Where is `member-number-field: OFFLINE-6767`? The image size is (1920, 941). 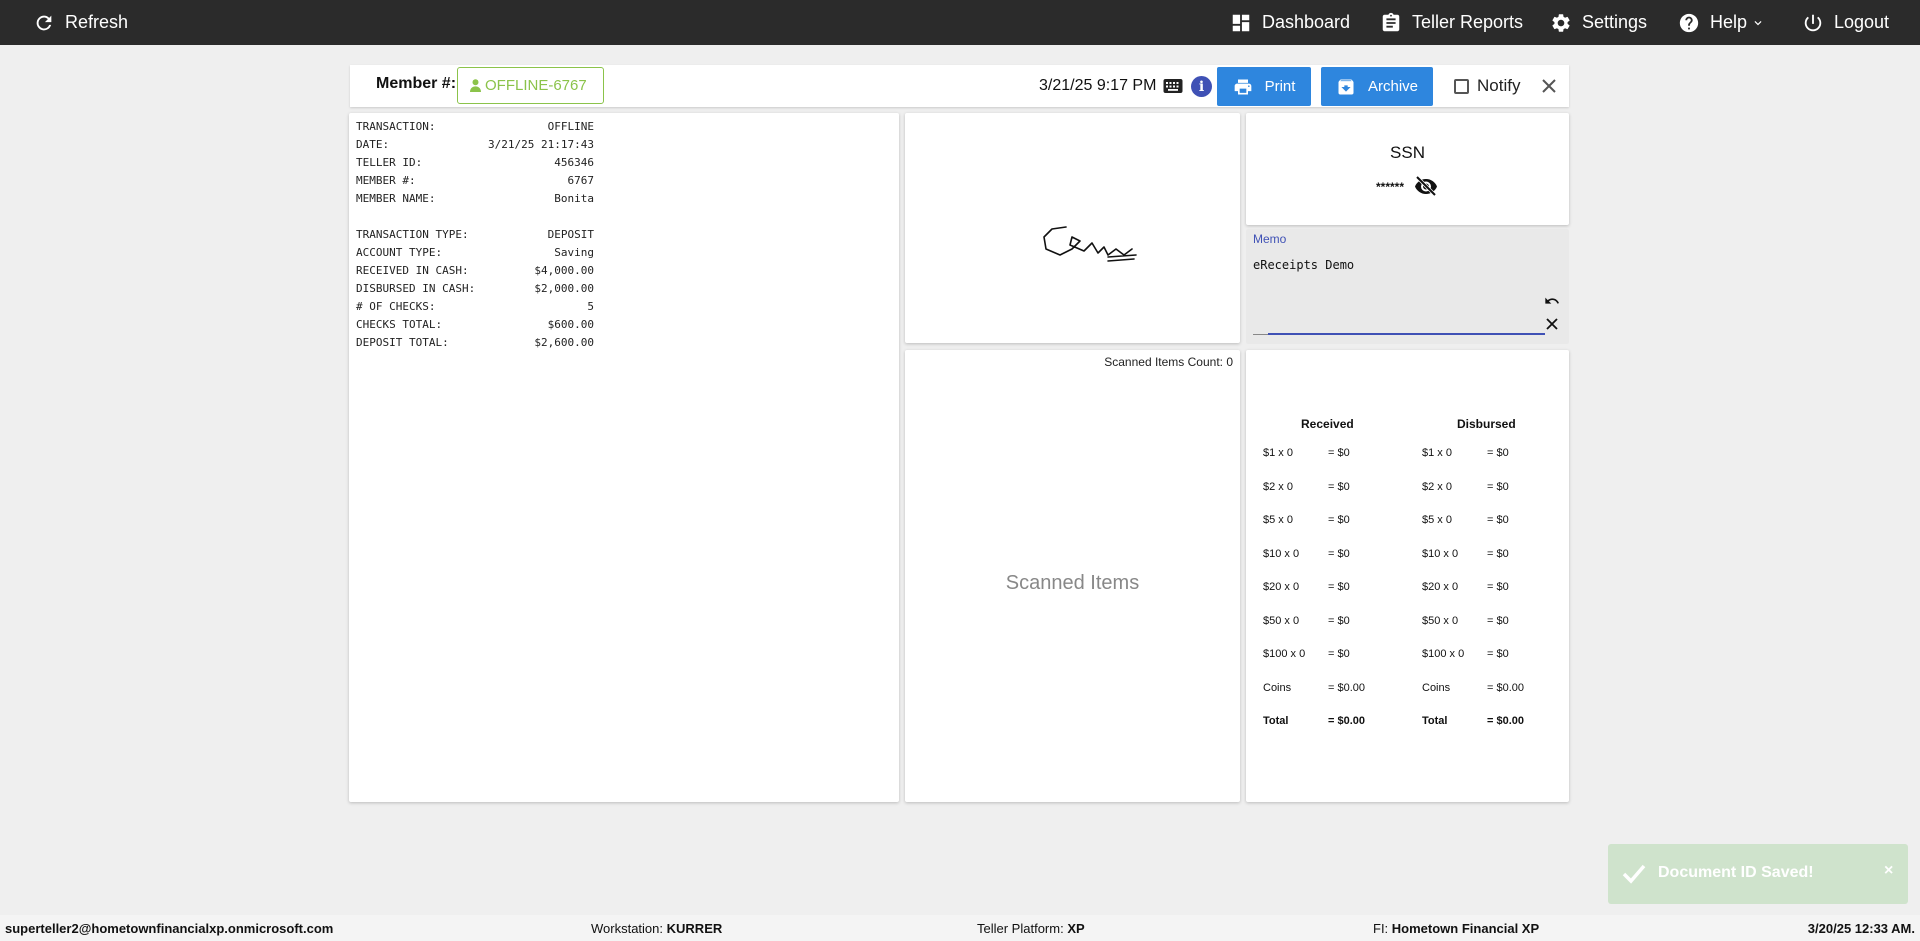
member-number-field: OFFLINE-6767 is located at coordinates (530, 85).